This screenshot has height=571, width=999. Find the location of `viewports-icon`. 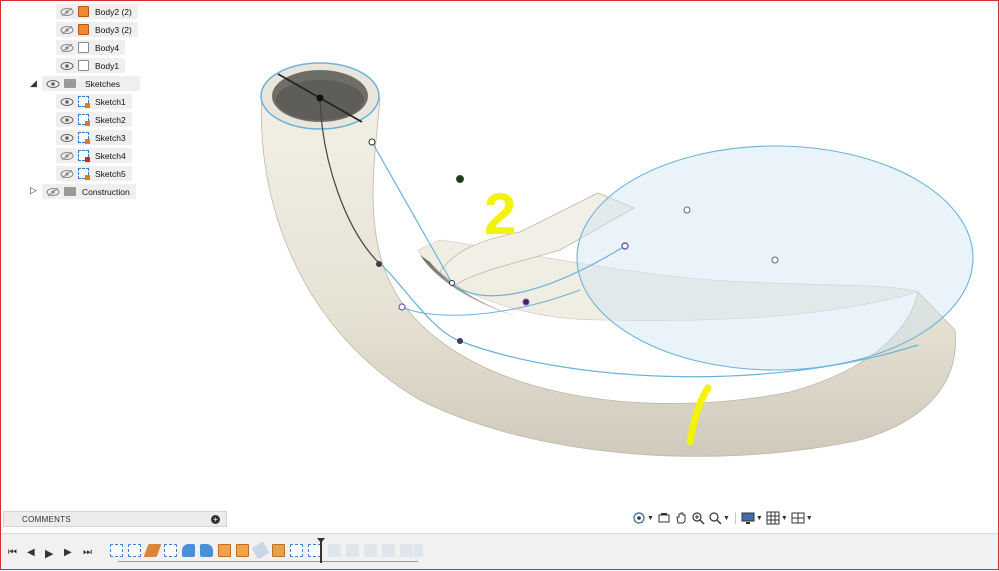

viewports-icon is located at coordinates (798, 518).